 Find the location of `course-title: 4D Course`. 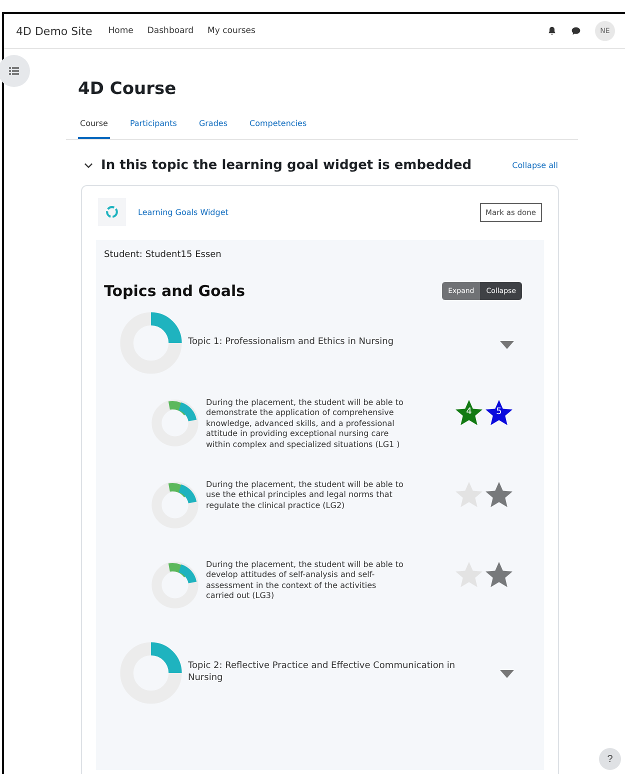

course-title: 4D Course is located at coordinates (128, 89).